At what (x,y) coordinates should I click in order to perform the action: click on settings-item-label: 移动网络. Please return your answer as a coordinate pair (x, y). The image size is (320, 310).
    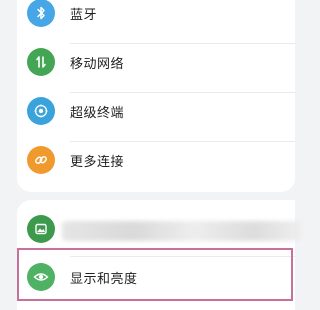
    Looking at the image, I should click on (97, 64).